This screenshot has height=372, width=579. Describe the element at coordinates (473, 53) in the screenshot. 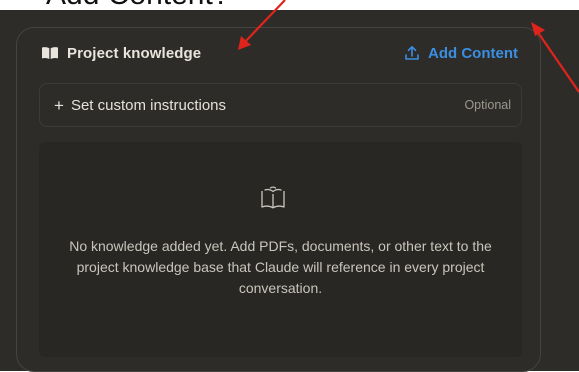

I see `add-content-label: Add Content` at that location.